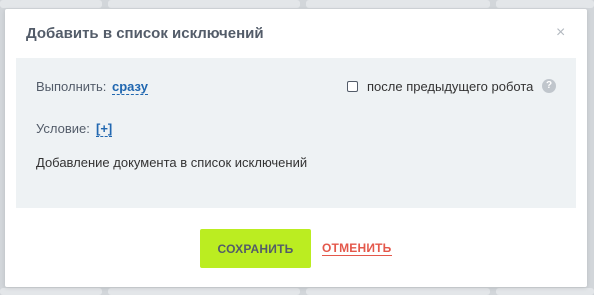  I want to click on execute-label: Выполнить:, so click(71, 86).